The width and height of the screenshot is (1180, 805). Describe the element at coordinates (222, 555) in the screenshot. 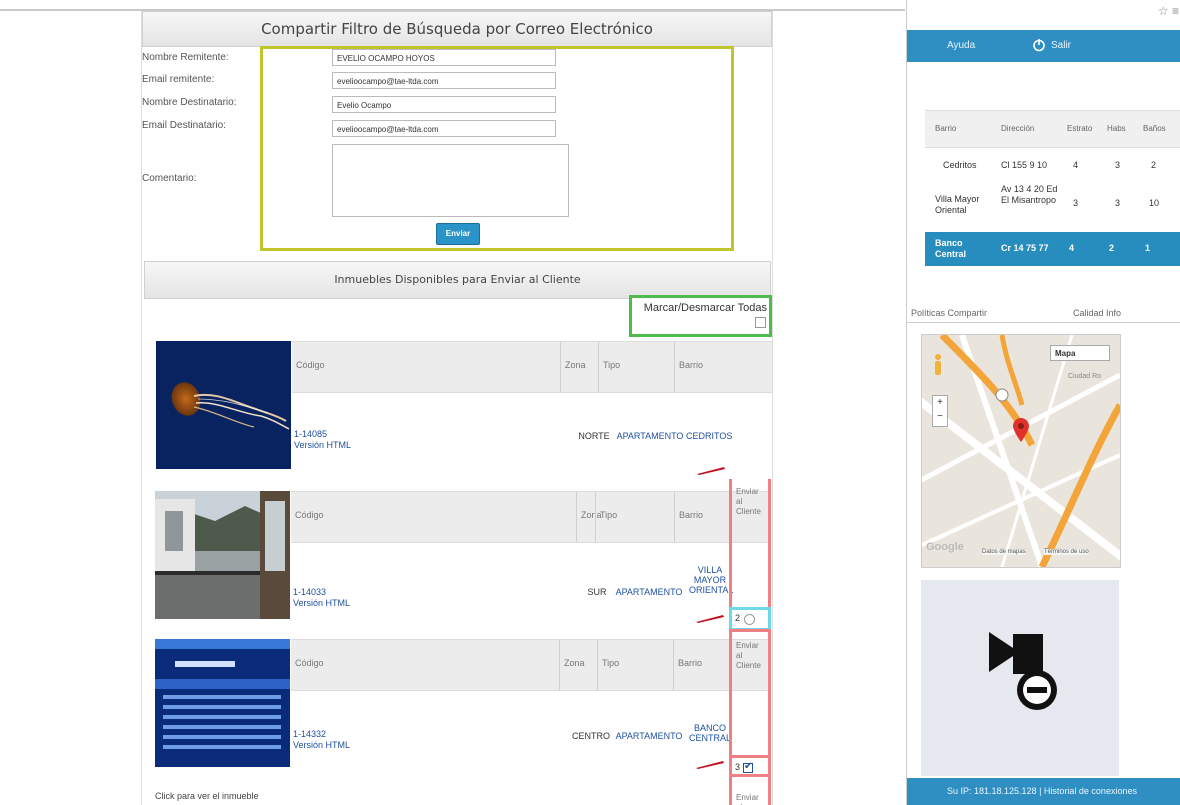

I see `listing-2-photo` at that location.